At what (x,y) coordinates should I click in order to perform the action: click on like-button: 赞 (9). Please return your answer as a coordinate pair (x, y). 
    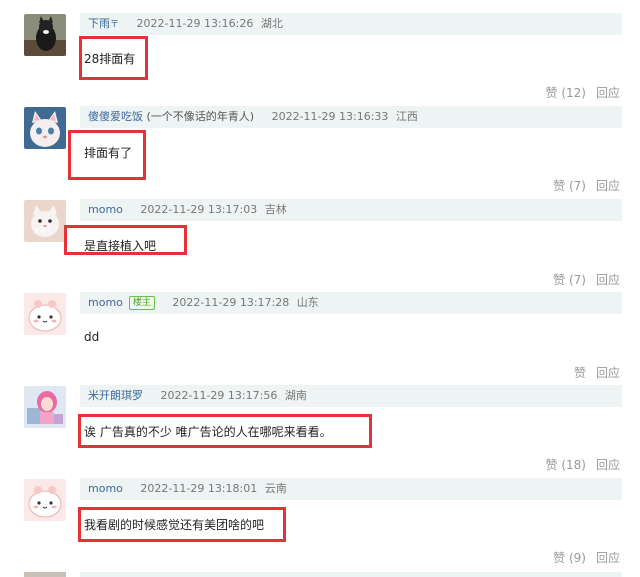
    Looking at the image, I should click on (569, 558).